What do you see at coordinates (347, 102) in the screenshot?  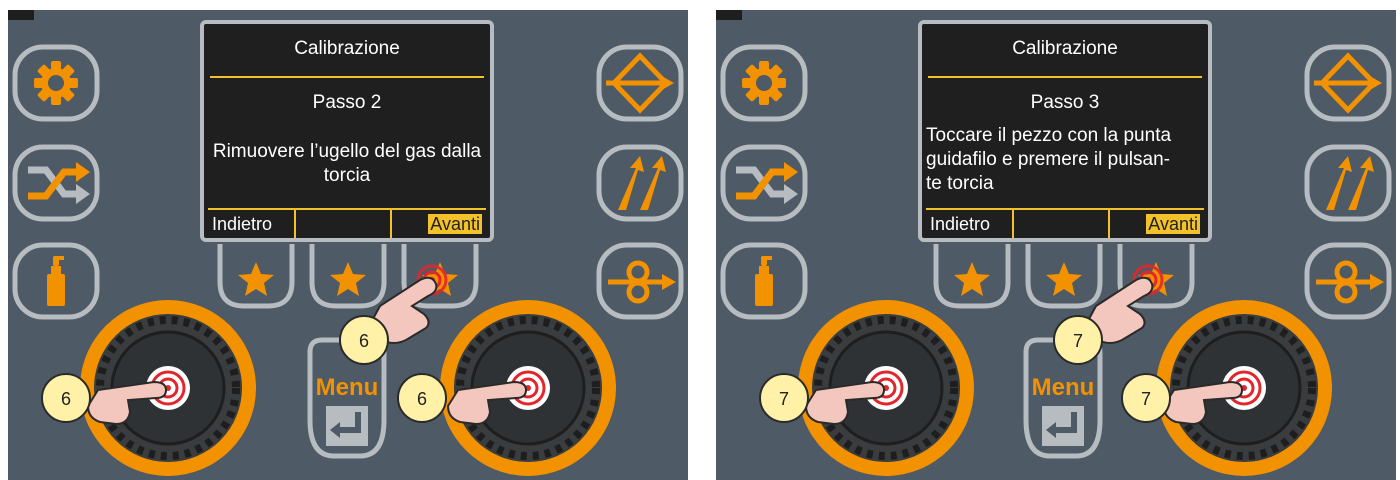 I see `step-label: Passo 2` at bounding box center [347, 102].